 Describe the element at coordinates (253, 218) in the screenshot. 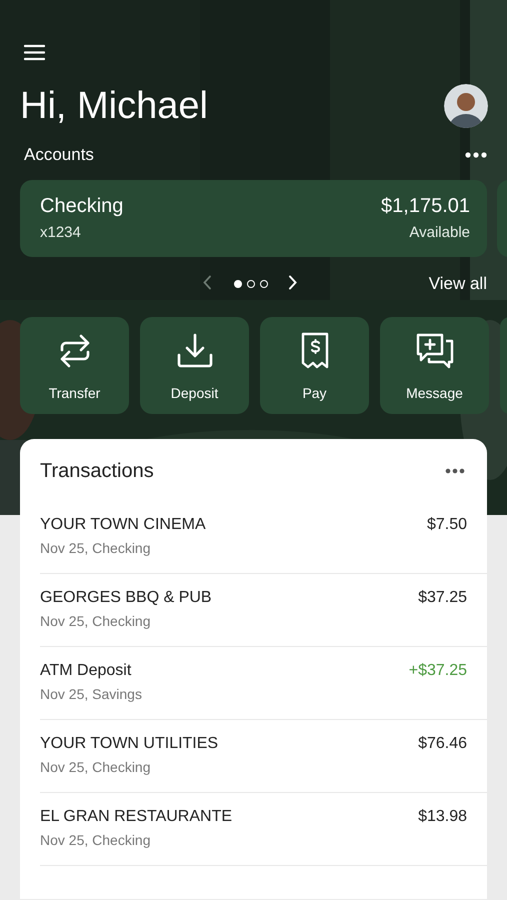

I see `account-card: Checking x1234 $1,175.01 Available` at that location.